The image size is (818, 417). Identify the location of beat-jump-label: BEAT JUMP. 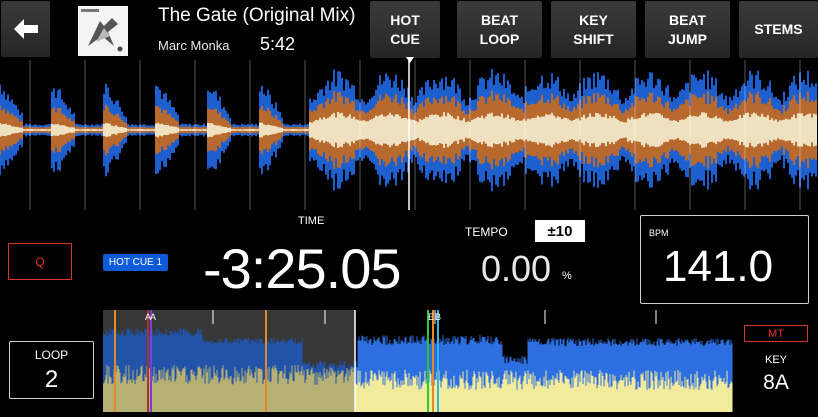
(687, 29).